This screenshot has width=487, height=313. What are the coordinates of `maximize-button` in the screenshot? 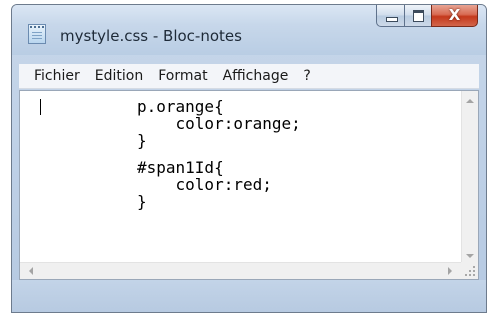 It's located at (417, 16).